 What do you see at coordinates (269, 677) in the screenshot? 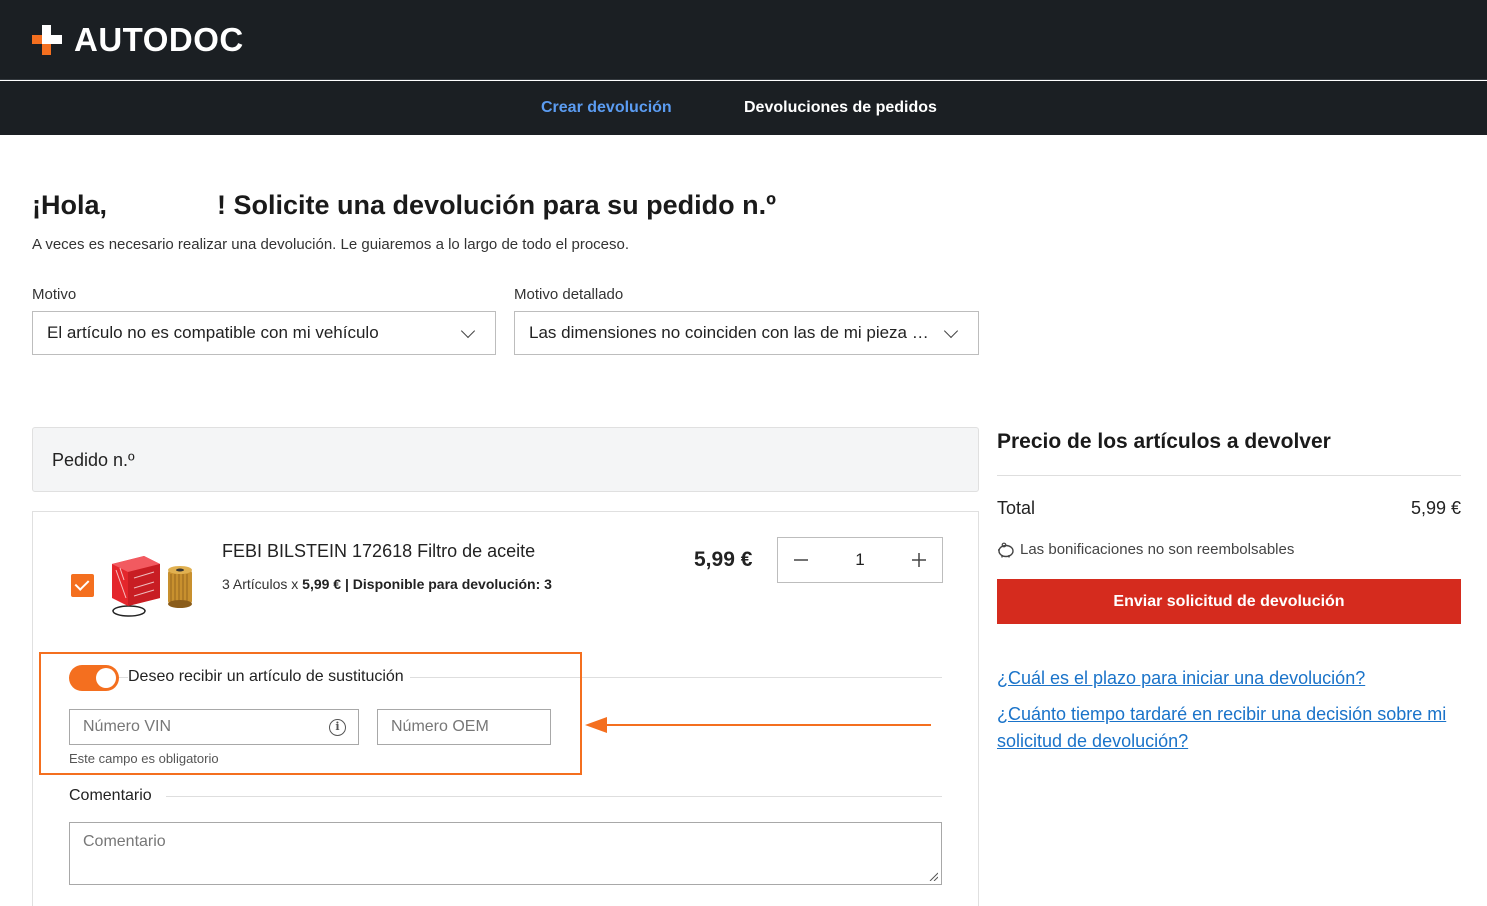
I see `replacement-toggle-label: Deseo recibir un artículo de sustitución` at bounding box center [269, 677].